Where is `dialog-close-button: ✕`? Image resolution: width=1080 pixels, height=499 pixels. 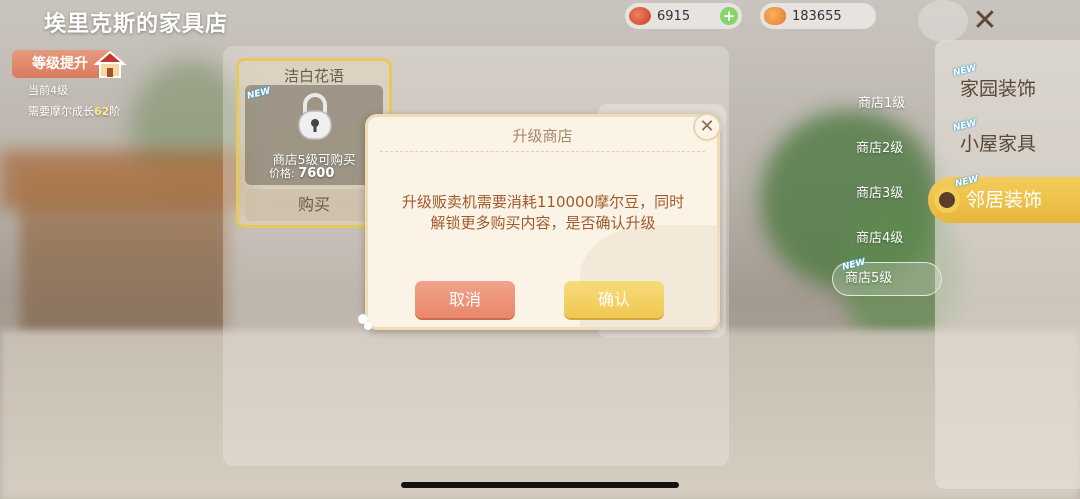
dialog-close-button: ✕ is located at coordinates (707, 127).